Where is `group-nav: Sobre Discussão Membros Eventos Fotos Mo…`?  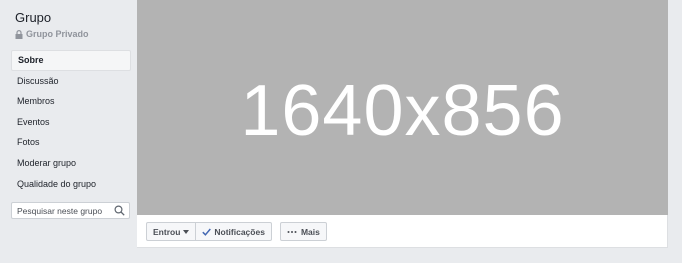
group-nav: Sobre Discussão Membros Eventos Fotos Mo… is located at coordinates (71, 122).